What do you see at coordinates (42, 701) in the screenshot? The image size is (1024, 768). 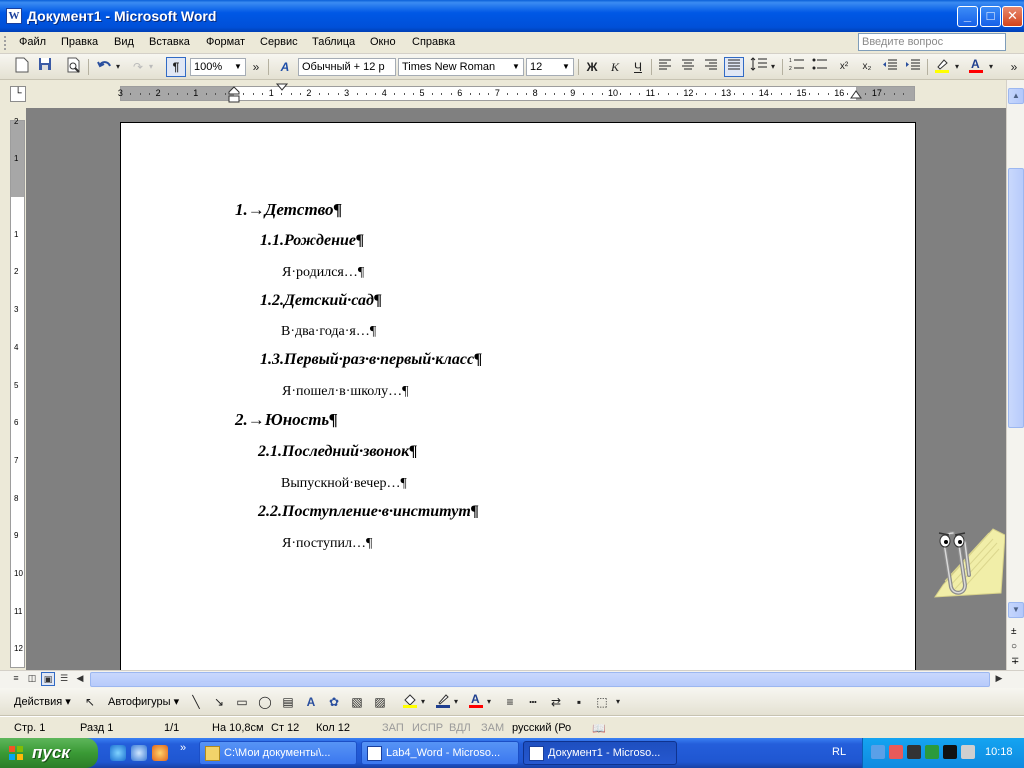 I see `actions-menu: Действия ▾` at bounding box center [42, 701].